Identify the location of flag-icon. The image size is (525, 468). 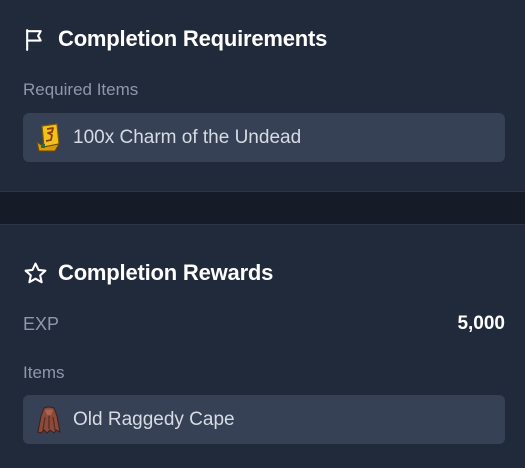
(35, 39).